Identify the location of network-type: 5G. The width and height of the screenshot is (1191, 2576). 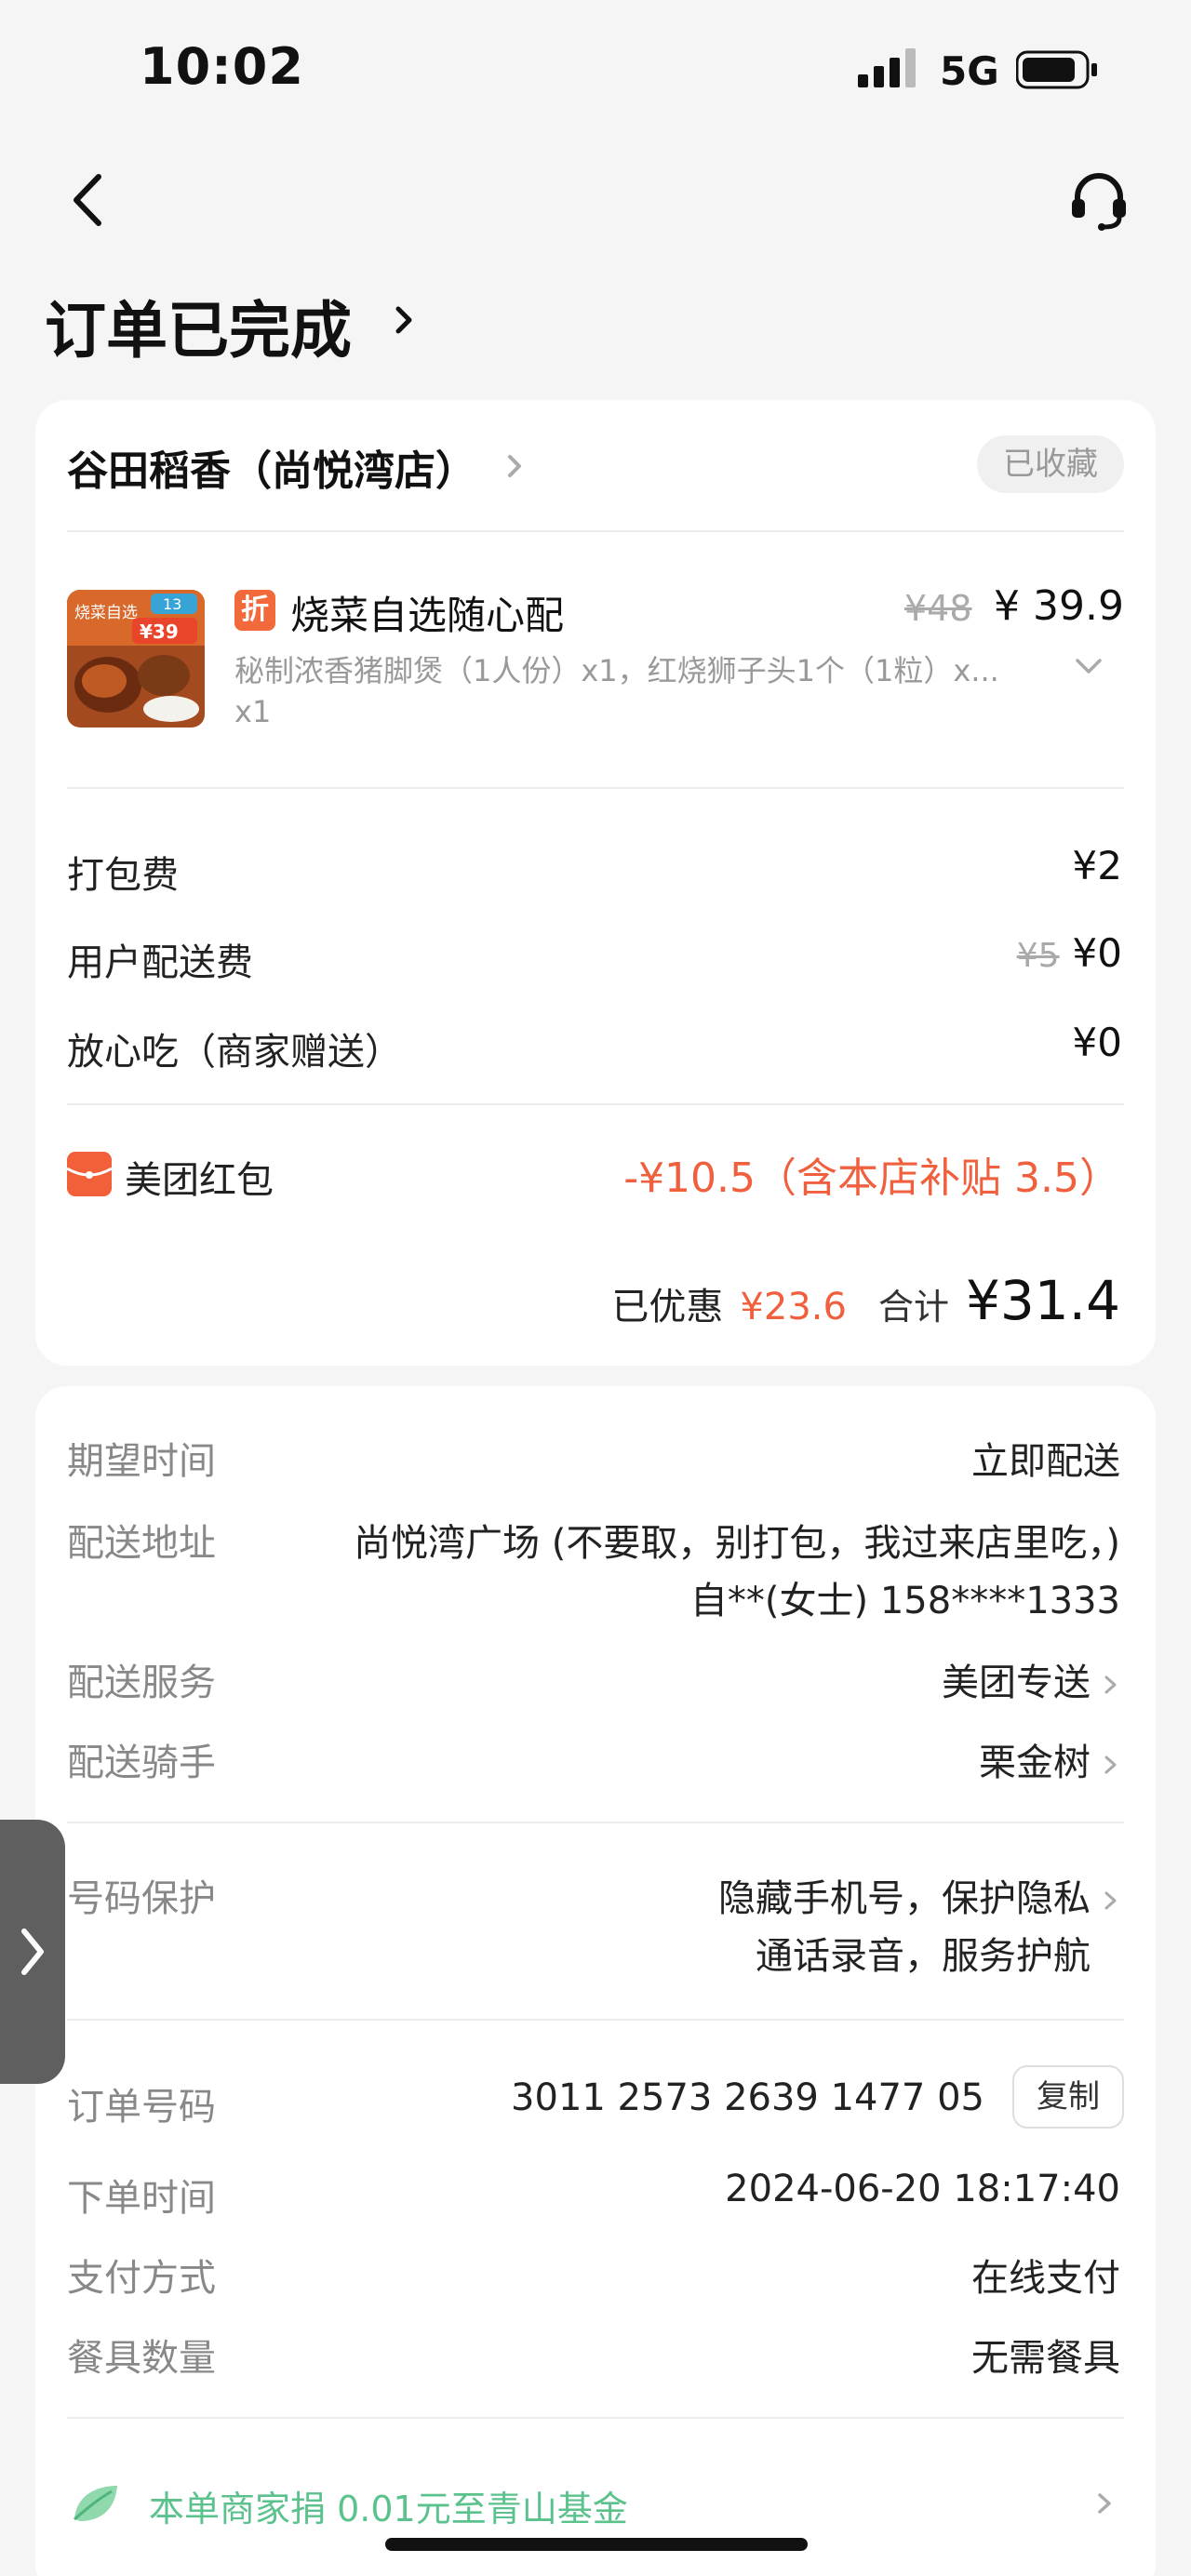
(969, 71).